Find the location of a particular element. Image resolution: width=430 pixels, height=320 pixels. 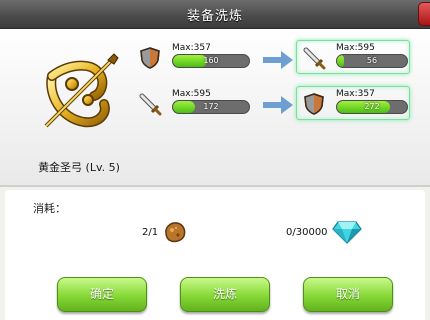

window-title: 装备洗炼 is located at coordinates (214, 16).